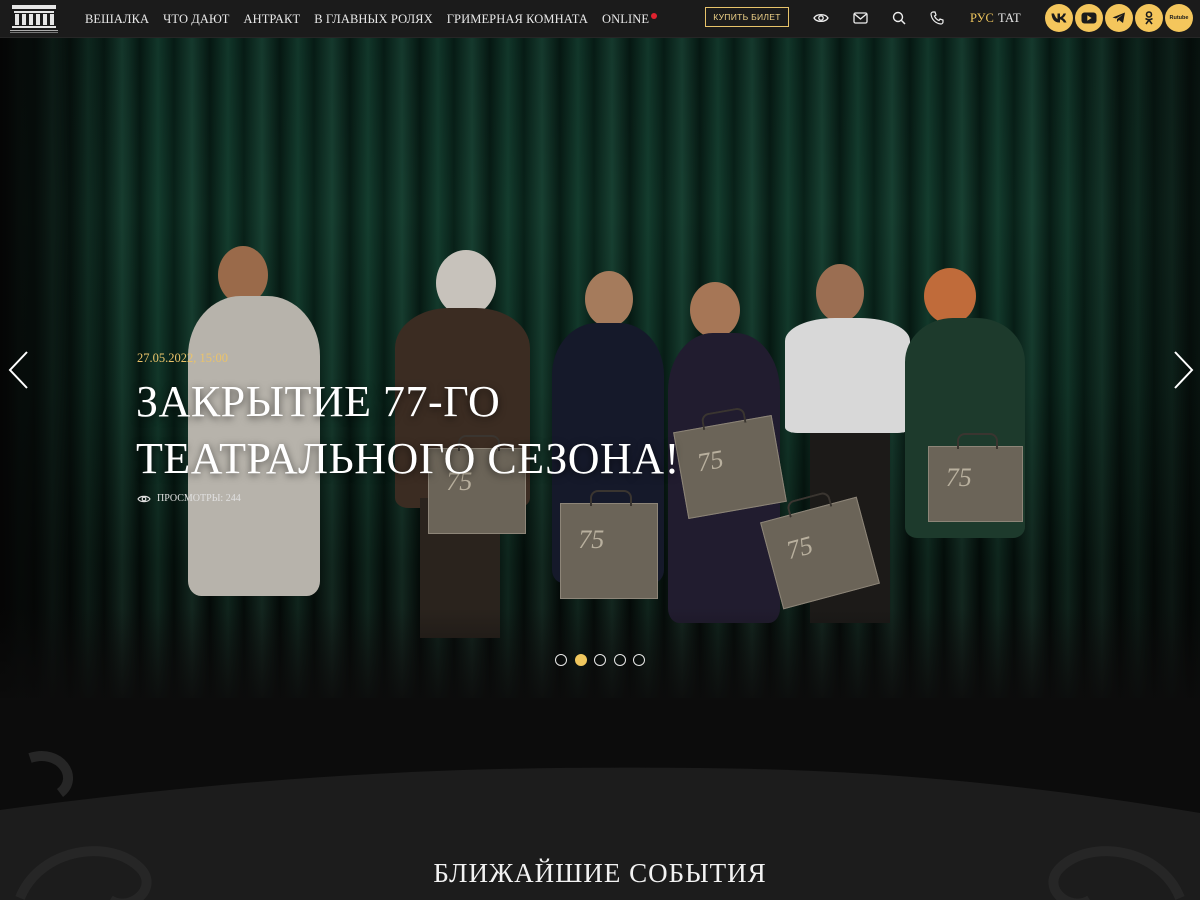 The width and height of the screenshot is (1200, 900). Describe the element at coordinates (117, 19) in the screenshot. I see `nav-item-veshalka: ВЕШАЛКА` at that location.